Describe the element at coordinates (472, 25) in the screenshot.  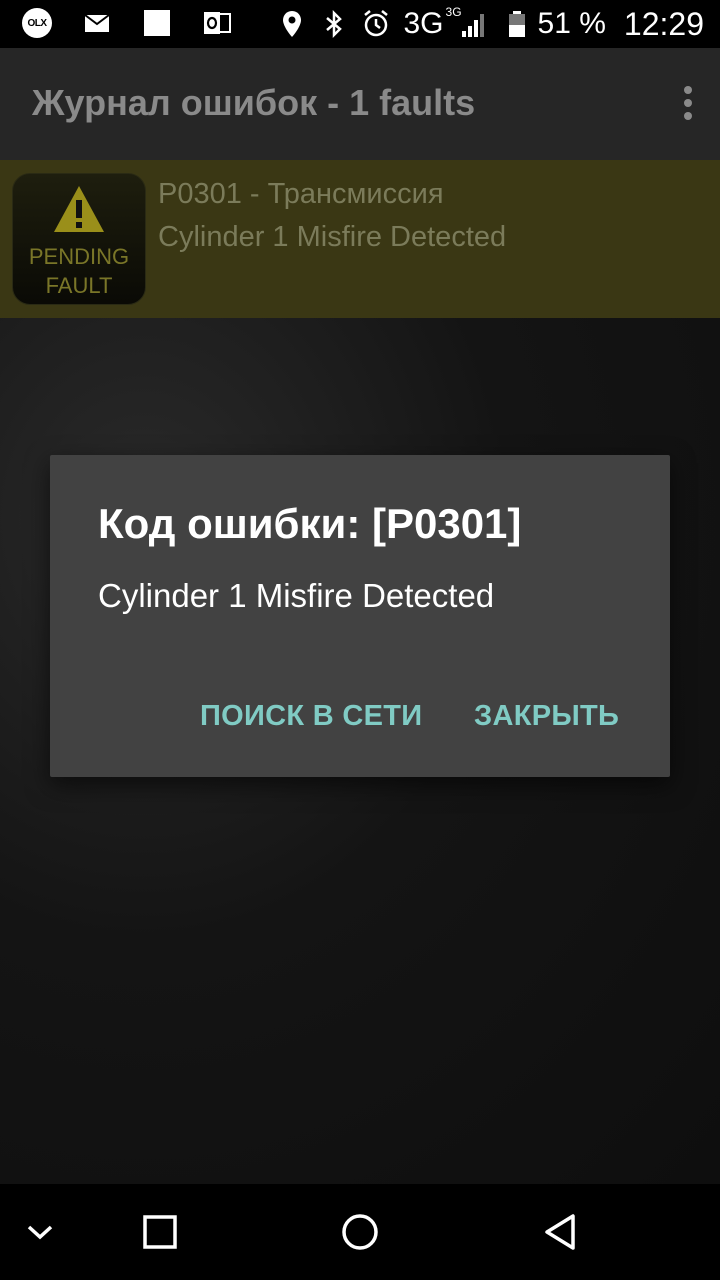
I see `signal-icon` at that location.